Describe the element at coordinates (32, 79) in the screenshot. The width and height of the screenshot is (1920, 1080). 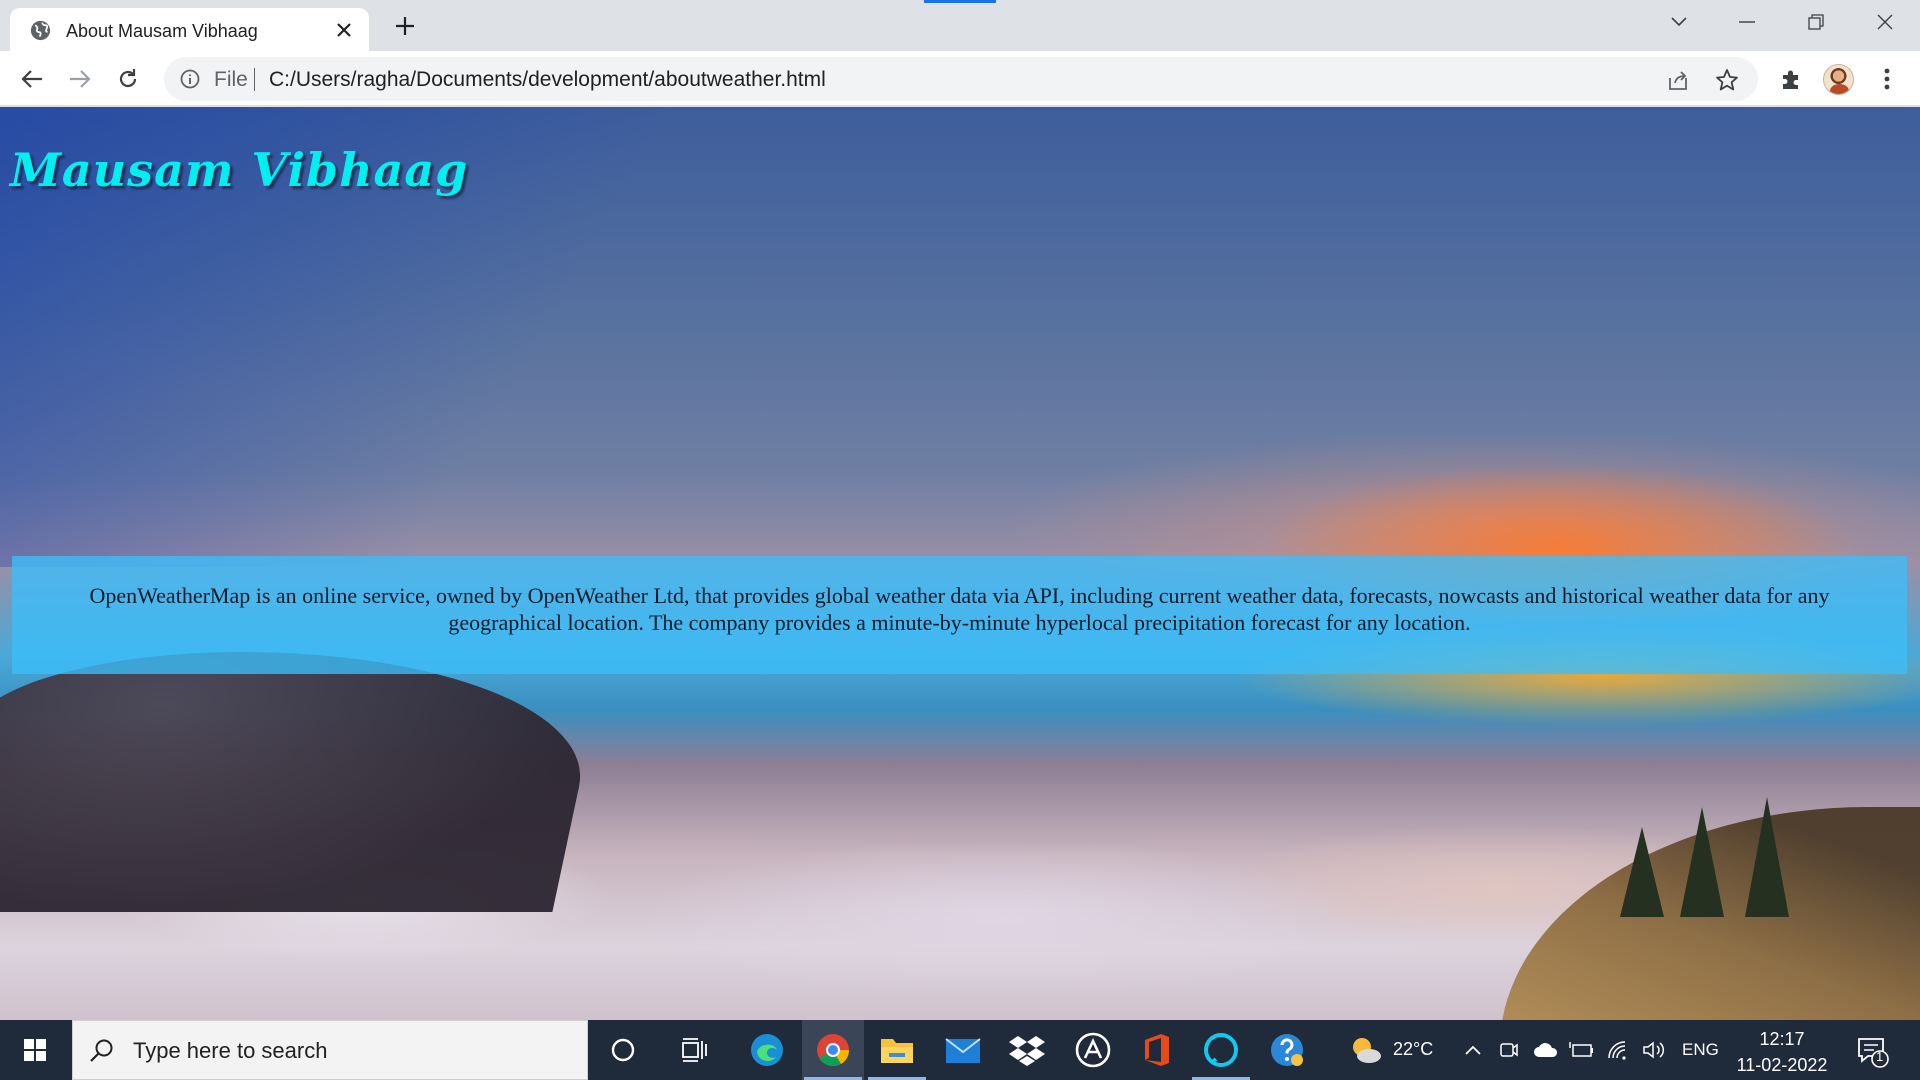
I see `back-arrow-icon` at that location.